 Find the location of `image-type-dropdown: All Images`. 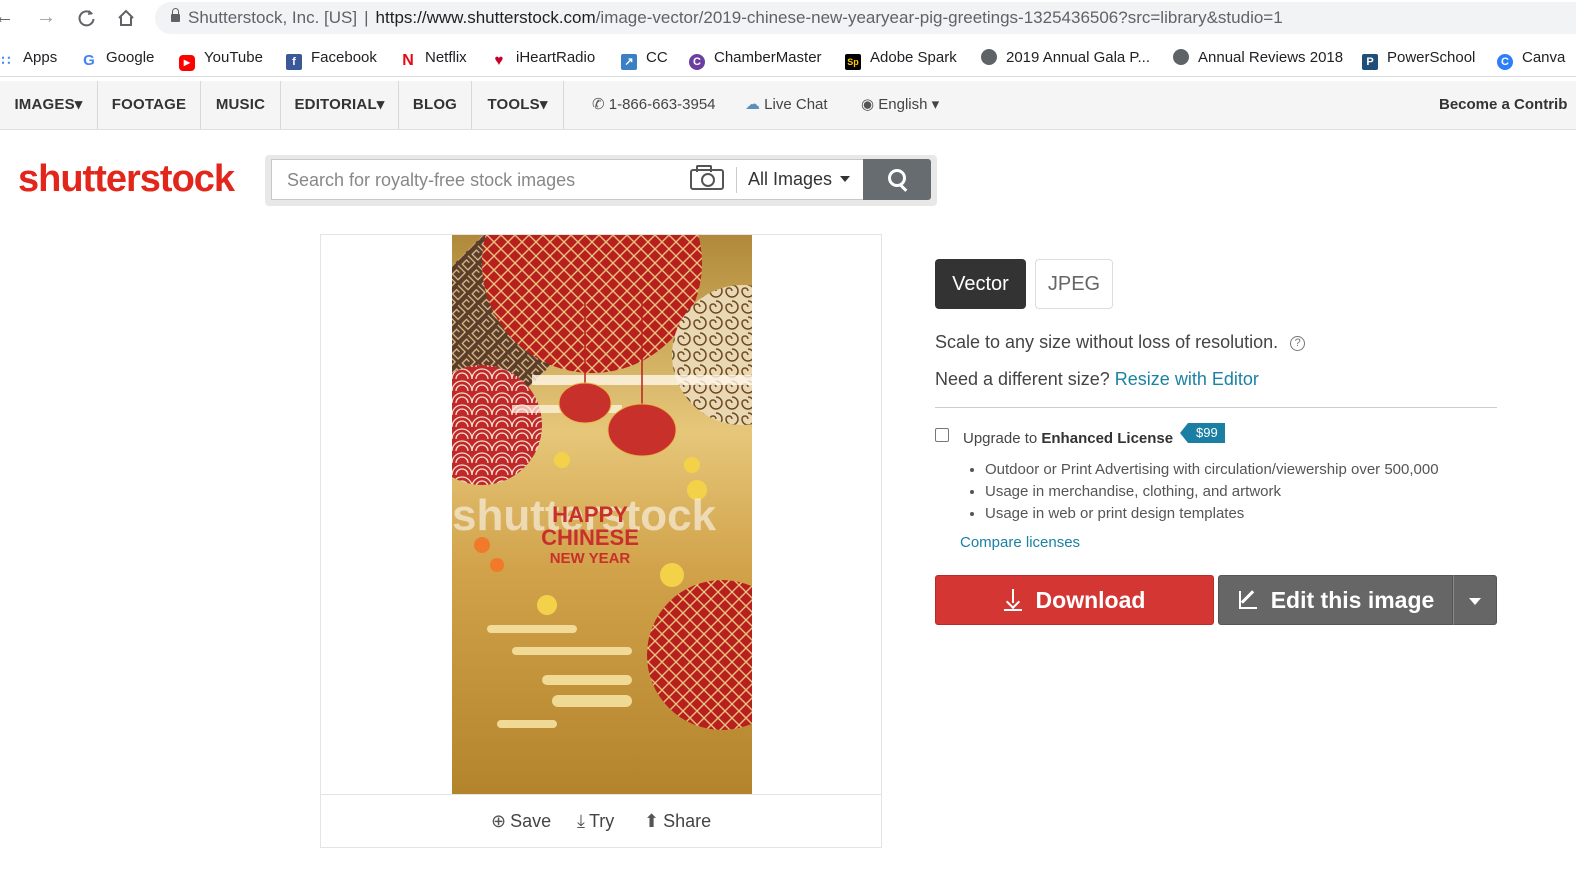

image-type-dropdown: All Images is located at coordinates (799, 179).